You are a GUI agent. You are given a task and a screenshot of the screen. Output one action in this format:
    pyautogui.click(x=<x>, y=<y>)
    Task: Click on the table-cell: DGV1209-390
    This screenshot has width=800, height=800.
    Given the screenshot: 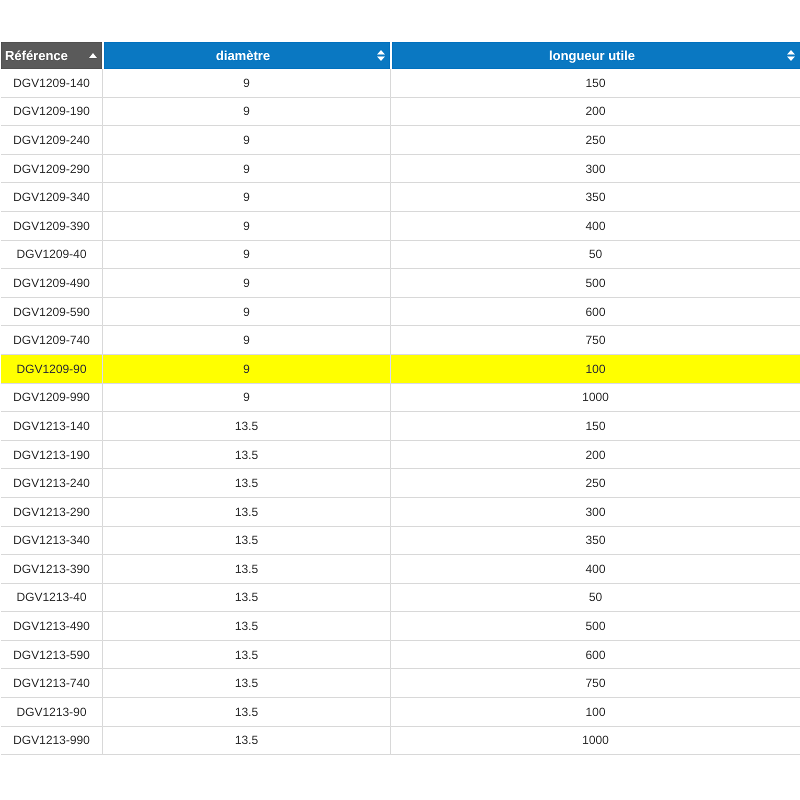 What is the action you would take?
    pyautogui.click(x=51, y=225)
    